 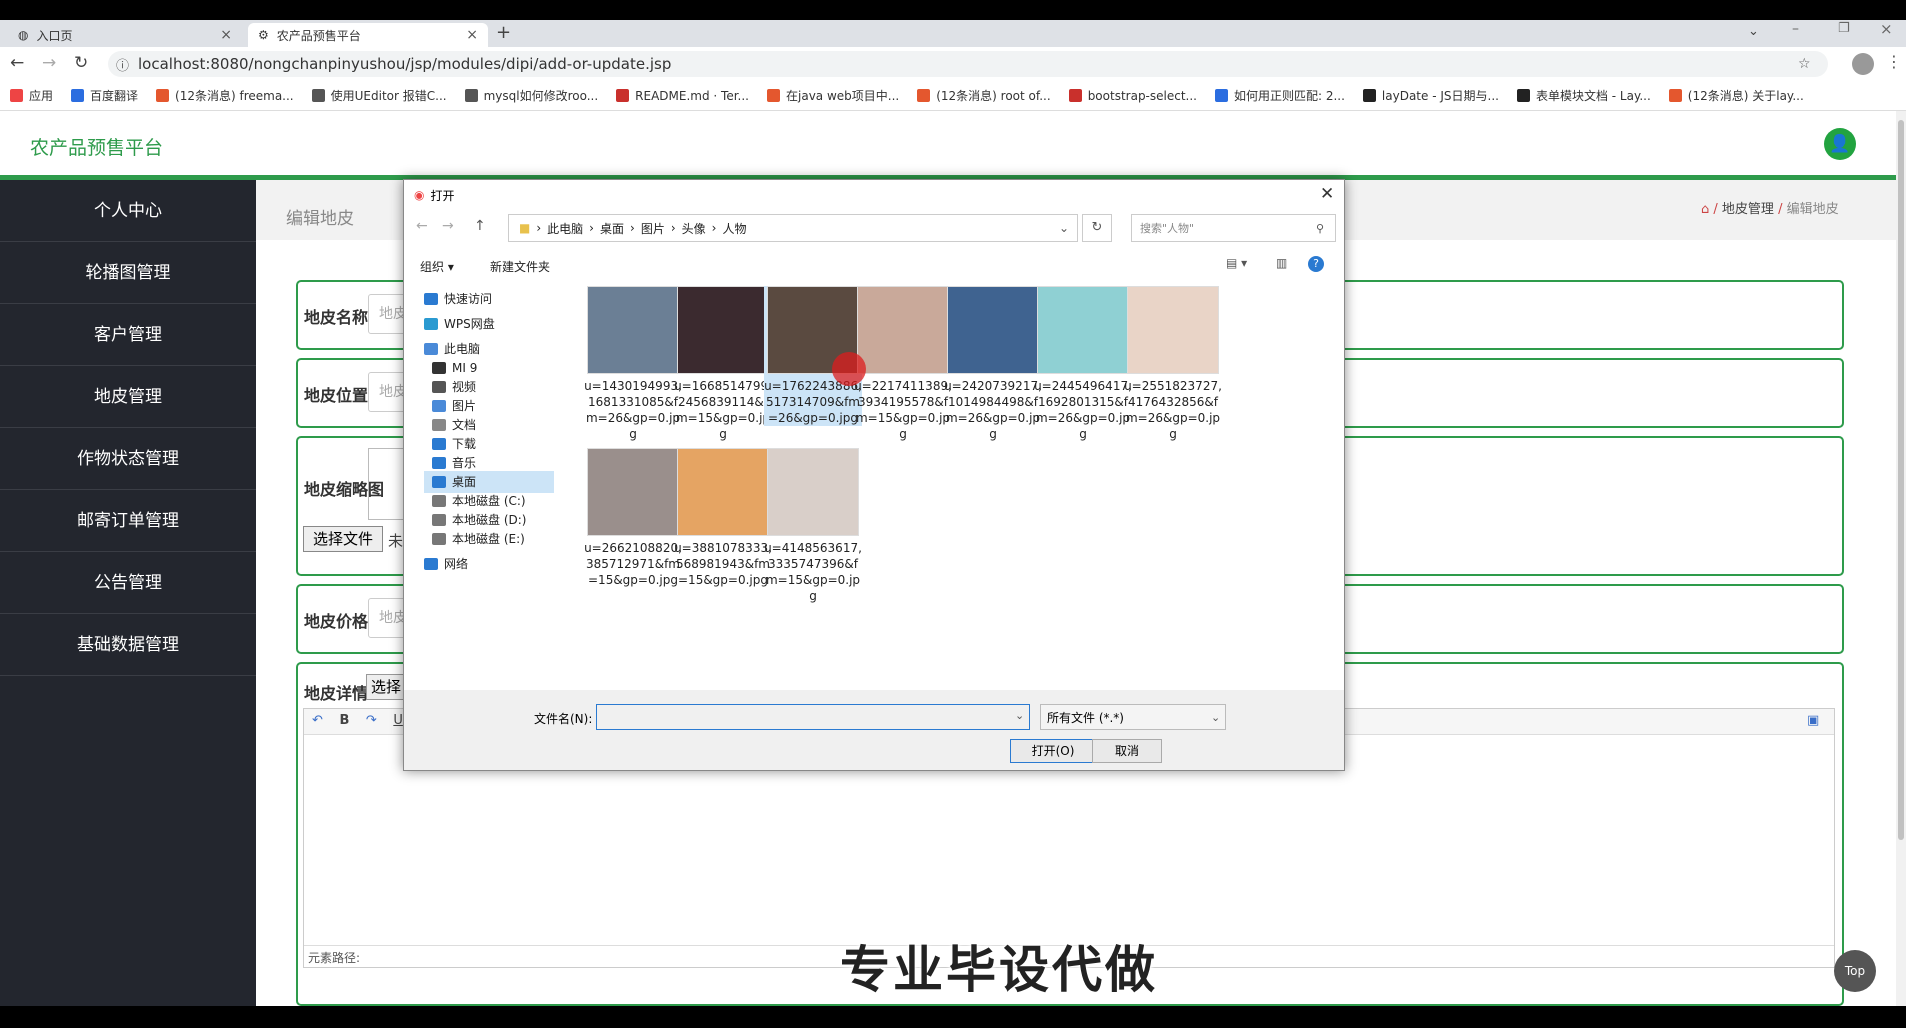 What do you see at coordinates (81, 63) in the screenshot?
I see `reload-icon: ↻` at bounding box center [81, 63].